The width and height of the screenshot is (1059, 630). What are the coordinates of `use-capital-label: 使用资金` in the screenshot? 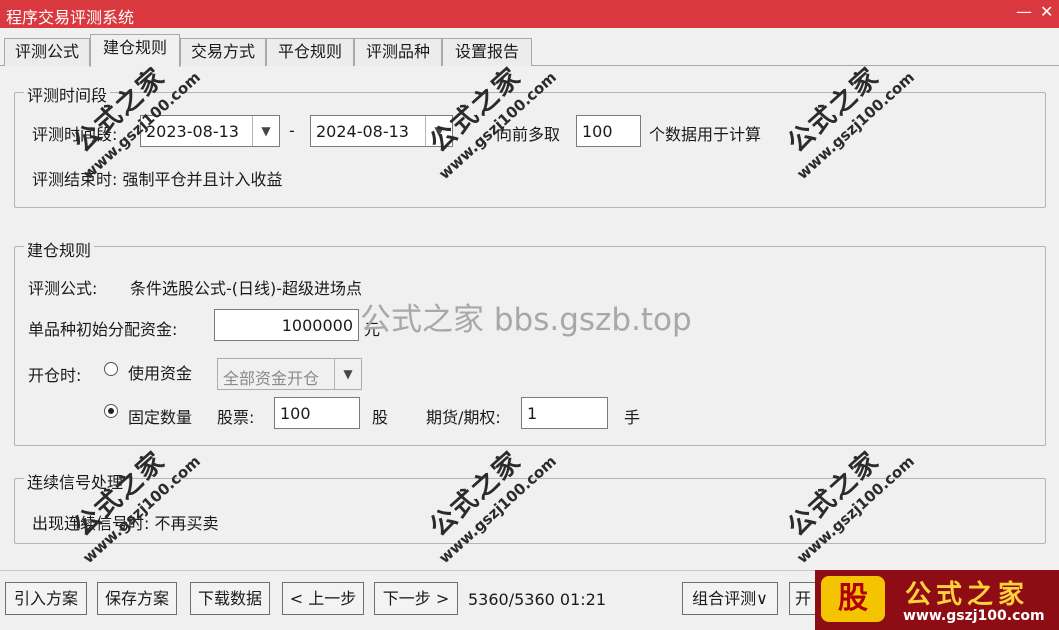 It's located at (160, 373).